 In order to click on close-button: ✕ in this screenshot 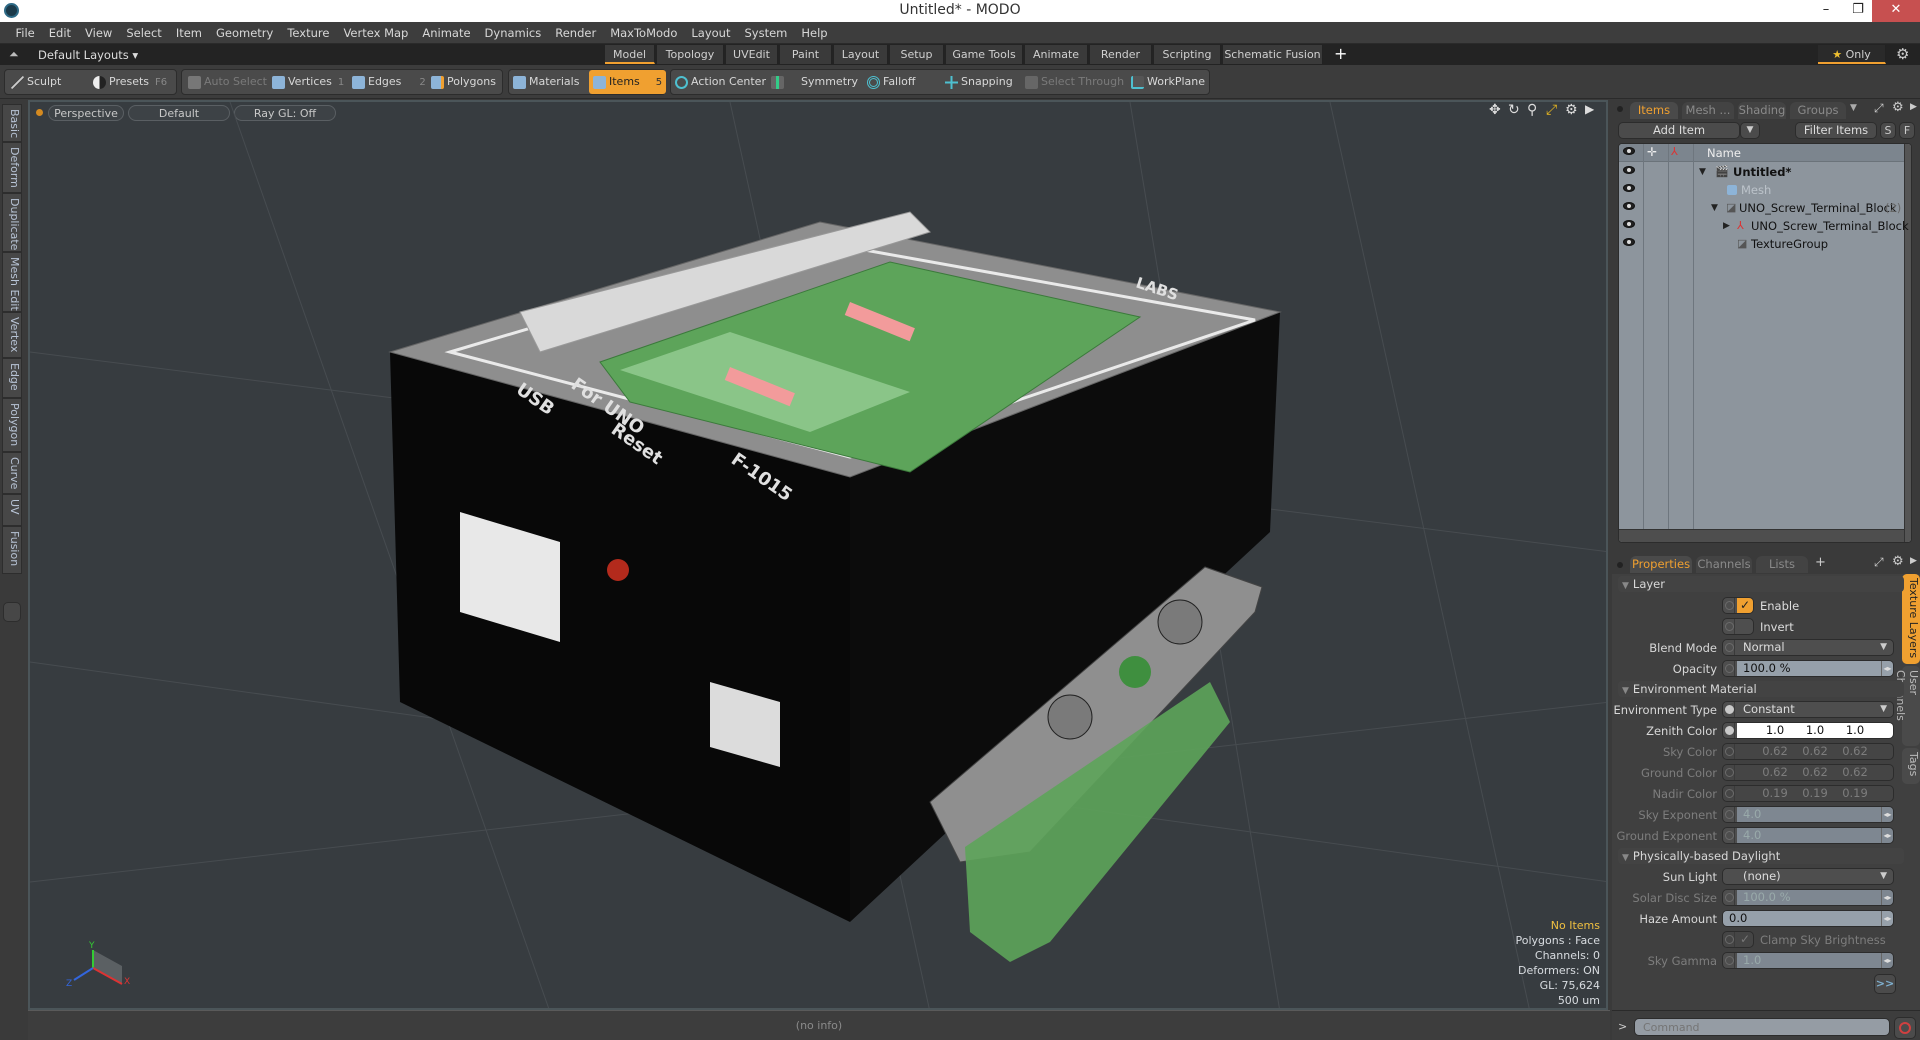, I will do `click(1896, 11)`.